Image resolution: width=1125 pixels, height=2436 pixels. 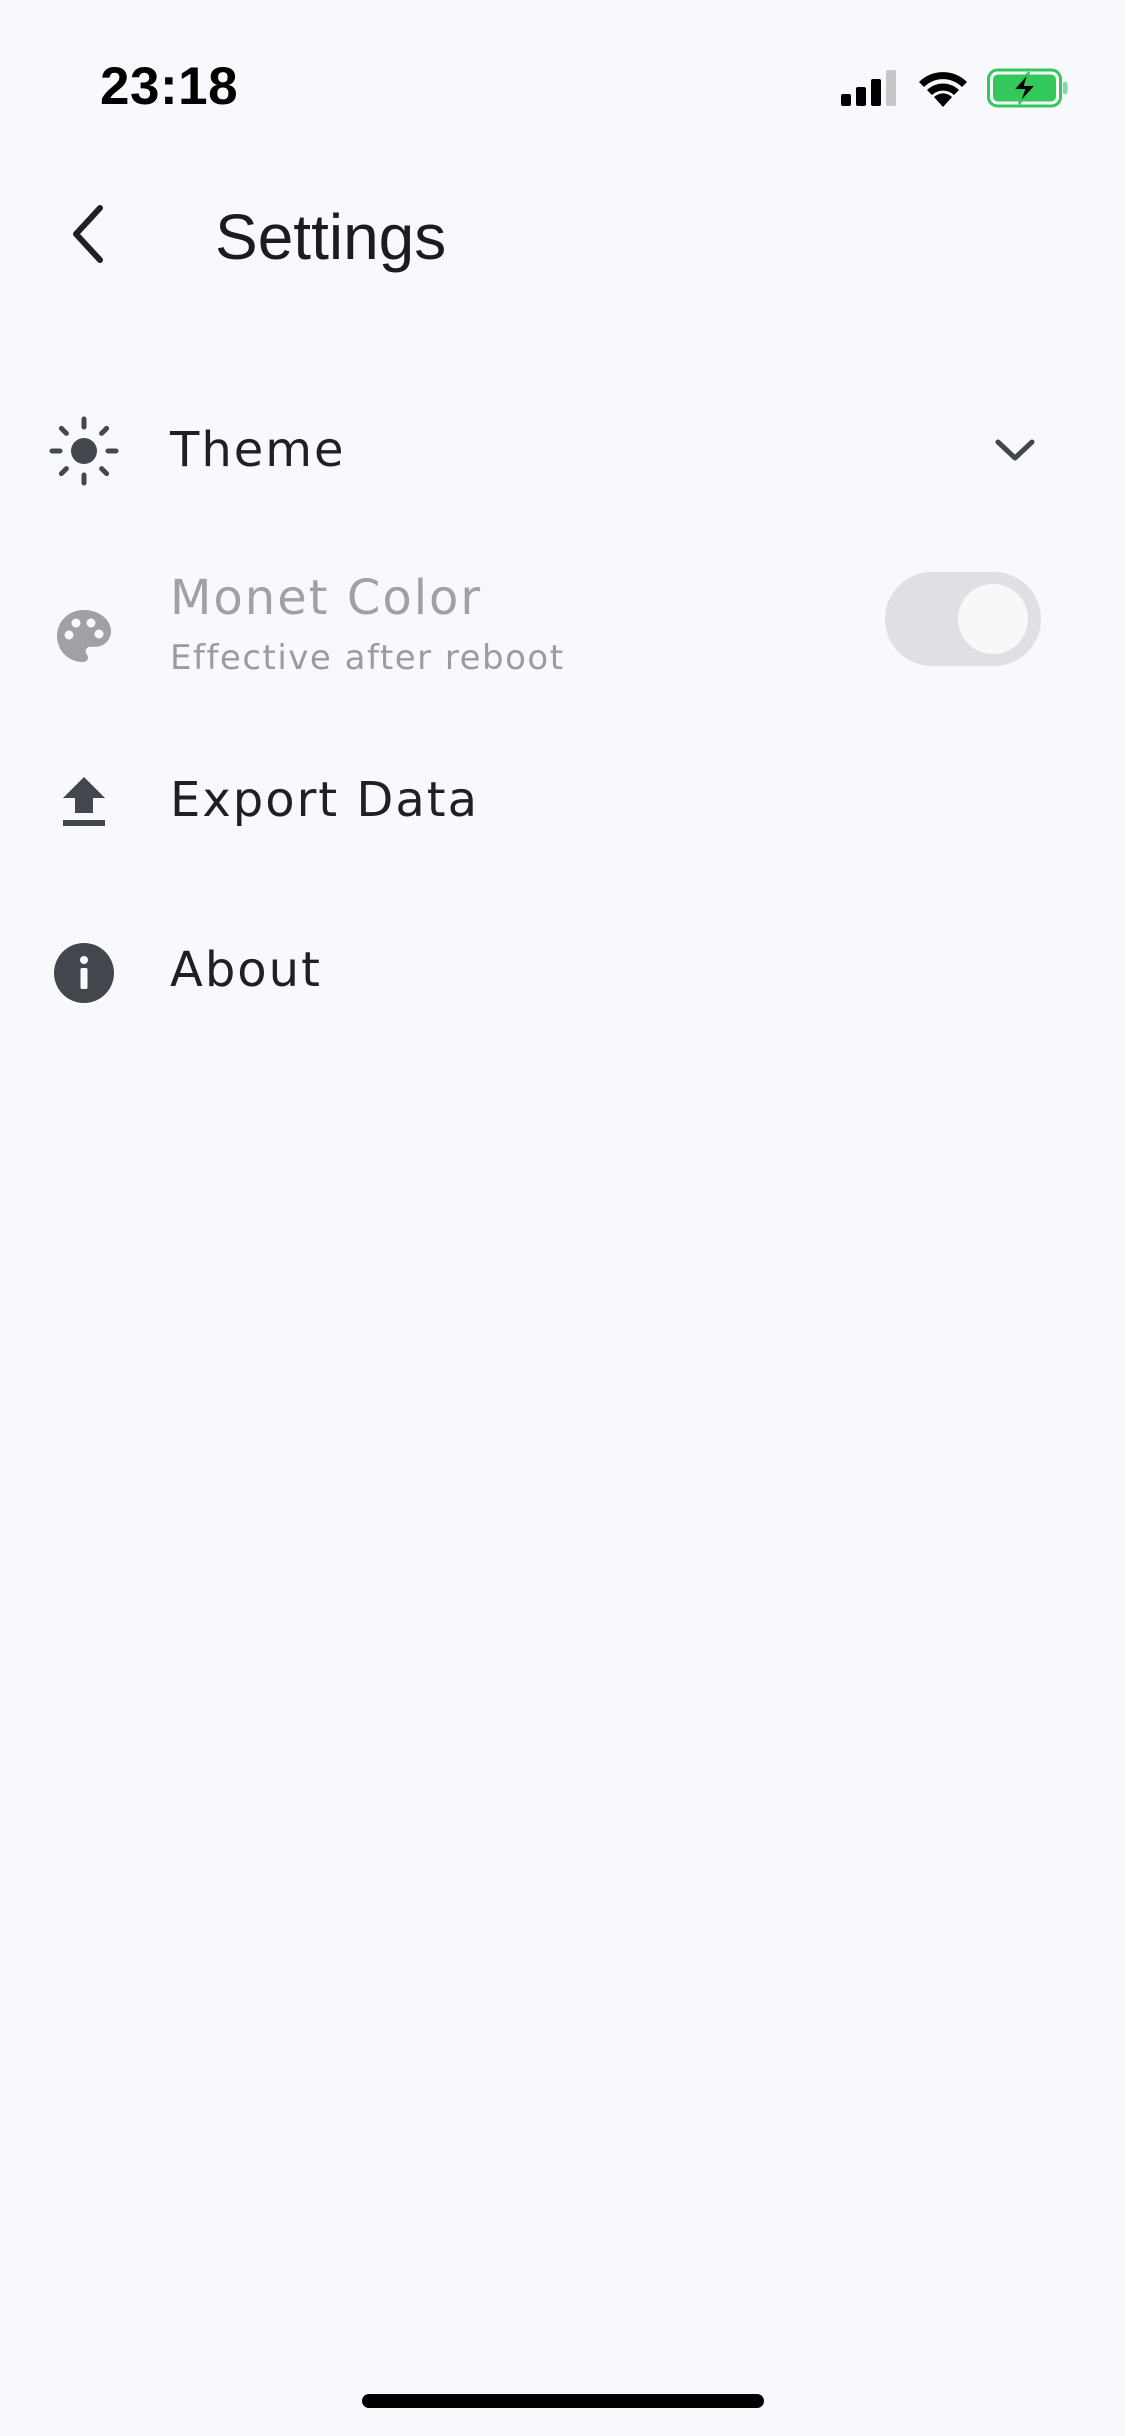 I want to click on brightness-icon, so click(x=84, y=451).